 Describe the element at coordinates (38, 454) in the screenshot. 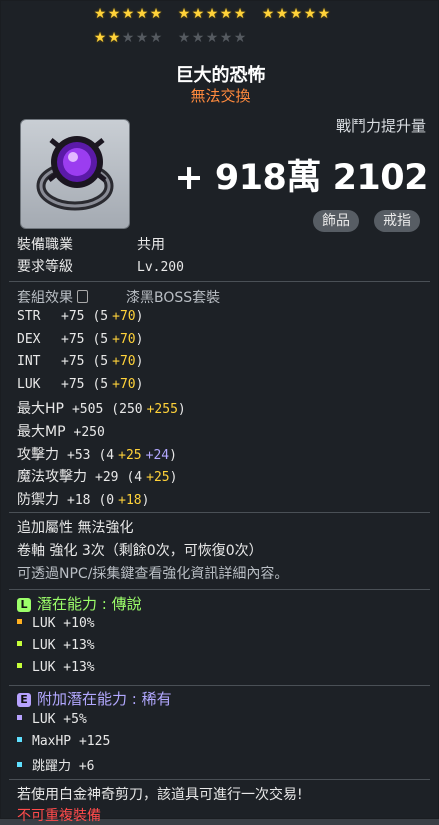

I see `stat-name: 攻擊力` at that location.